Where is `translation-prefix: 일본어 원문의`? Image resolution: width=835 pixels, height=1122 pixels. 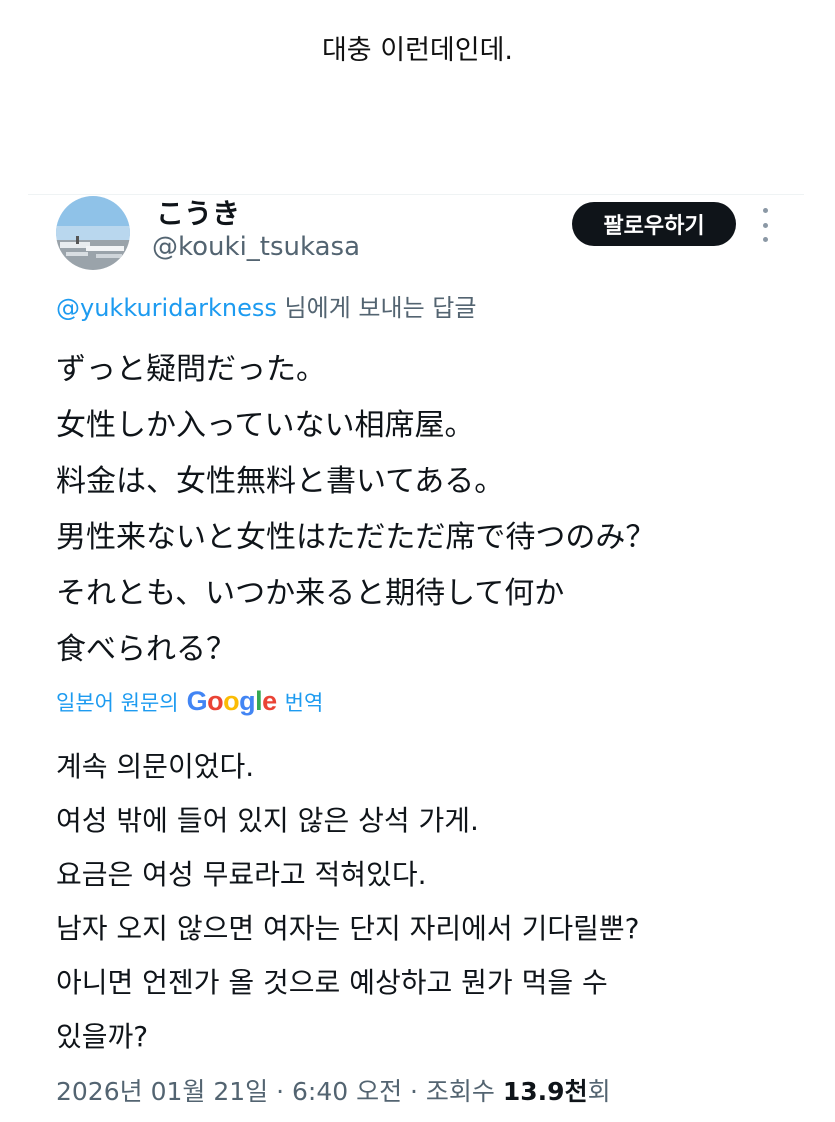
translation-prefix: 일본어 원문의 is located at coordinates (117, 702).